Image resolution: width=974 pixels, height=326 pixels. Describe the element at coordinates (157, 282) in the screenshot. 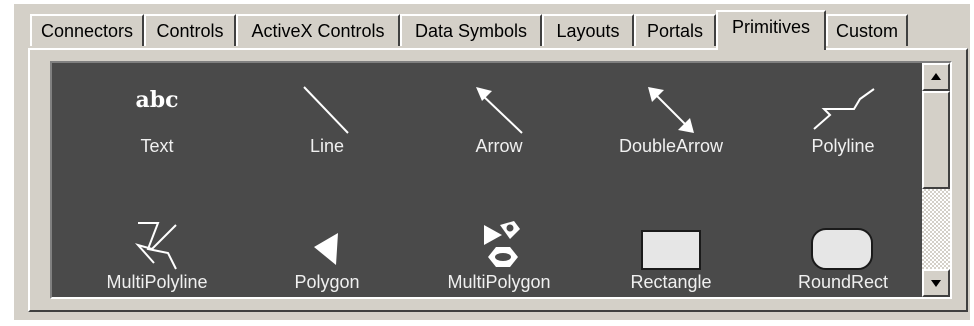

I see `palette-item-label: MultiPolyline` at that location.